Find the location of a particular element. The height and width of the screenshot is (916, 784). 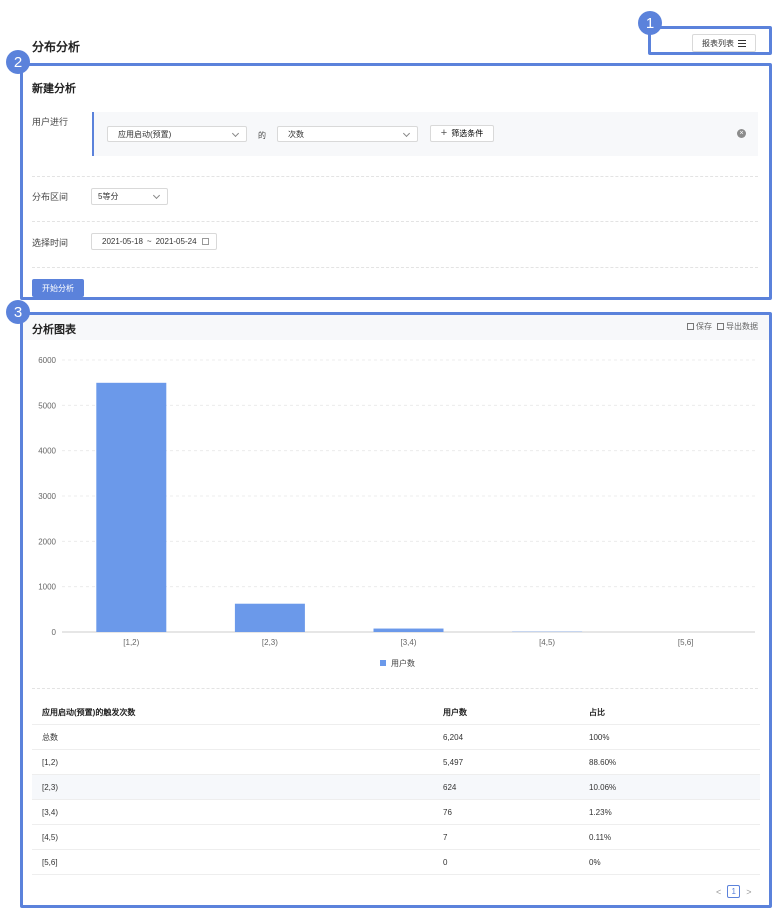

date-range-picker: 2021-05-18 ~ 2021-05-24 is located at coordinates (154, 241).